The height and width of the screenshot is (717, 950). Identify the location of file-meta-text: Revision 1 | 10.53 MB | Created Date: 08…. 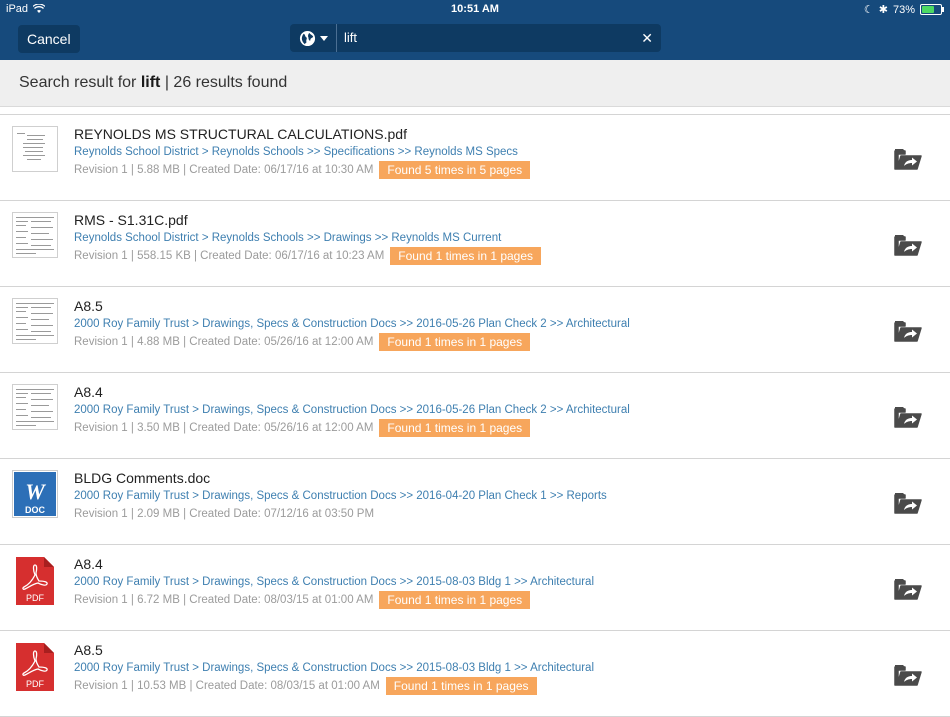
(227, 686).